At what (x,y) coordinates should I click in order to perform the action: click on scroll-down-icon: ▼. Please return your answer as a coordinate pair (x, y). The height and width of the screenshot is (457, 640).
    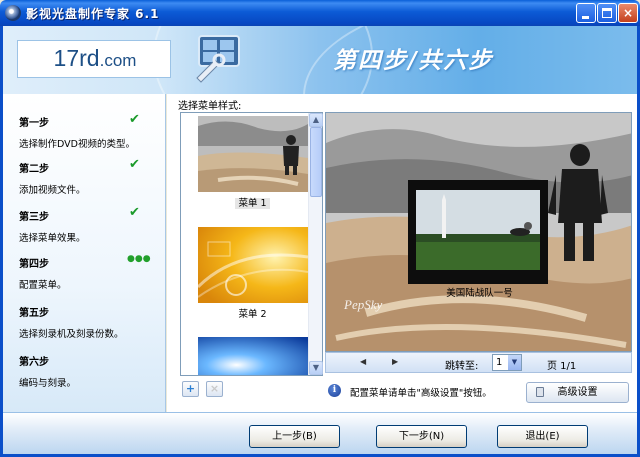
    Looking at the image, I should click on (316, 368).